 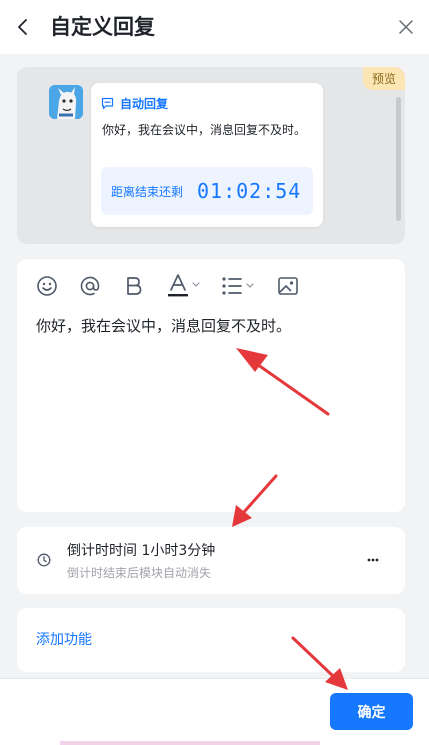 I want to click on avatar-image-icon, so click(x=66, y=102).